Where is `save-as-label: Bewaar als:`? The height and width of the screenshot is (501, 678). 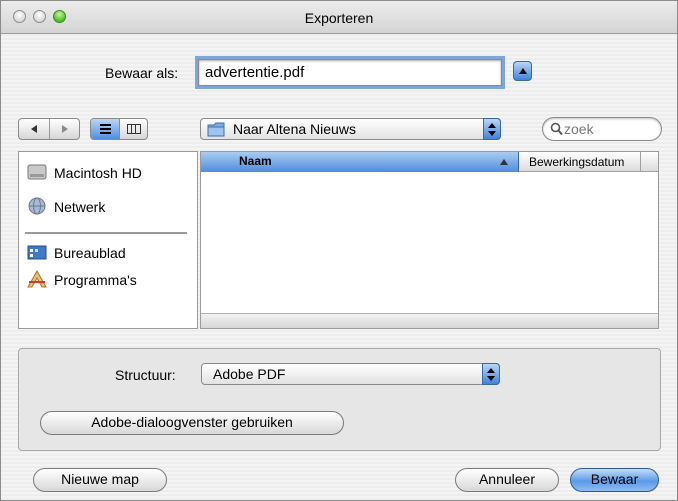 save-as-label: Bewaar als: is located at coordinates (142, 73).